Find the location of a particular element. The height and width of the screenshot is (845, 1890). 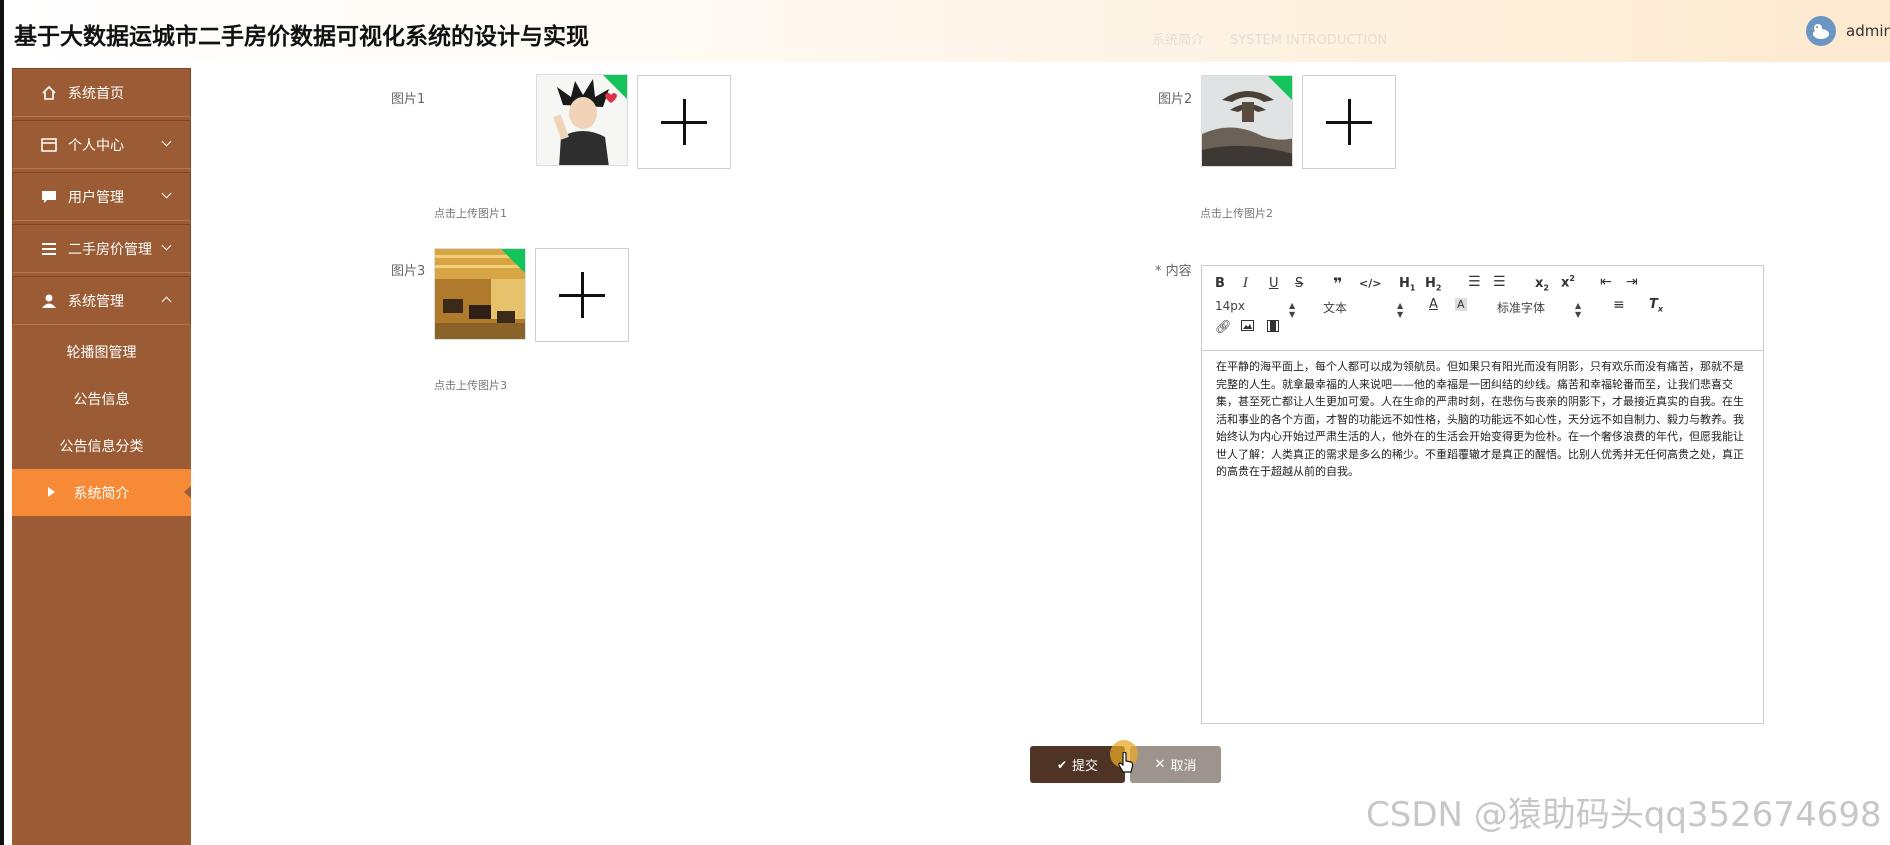

duck-avatar-icon is located at coordinates (1820, 31).